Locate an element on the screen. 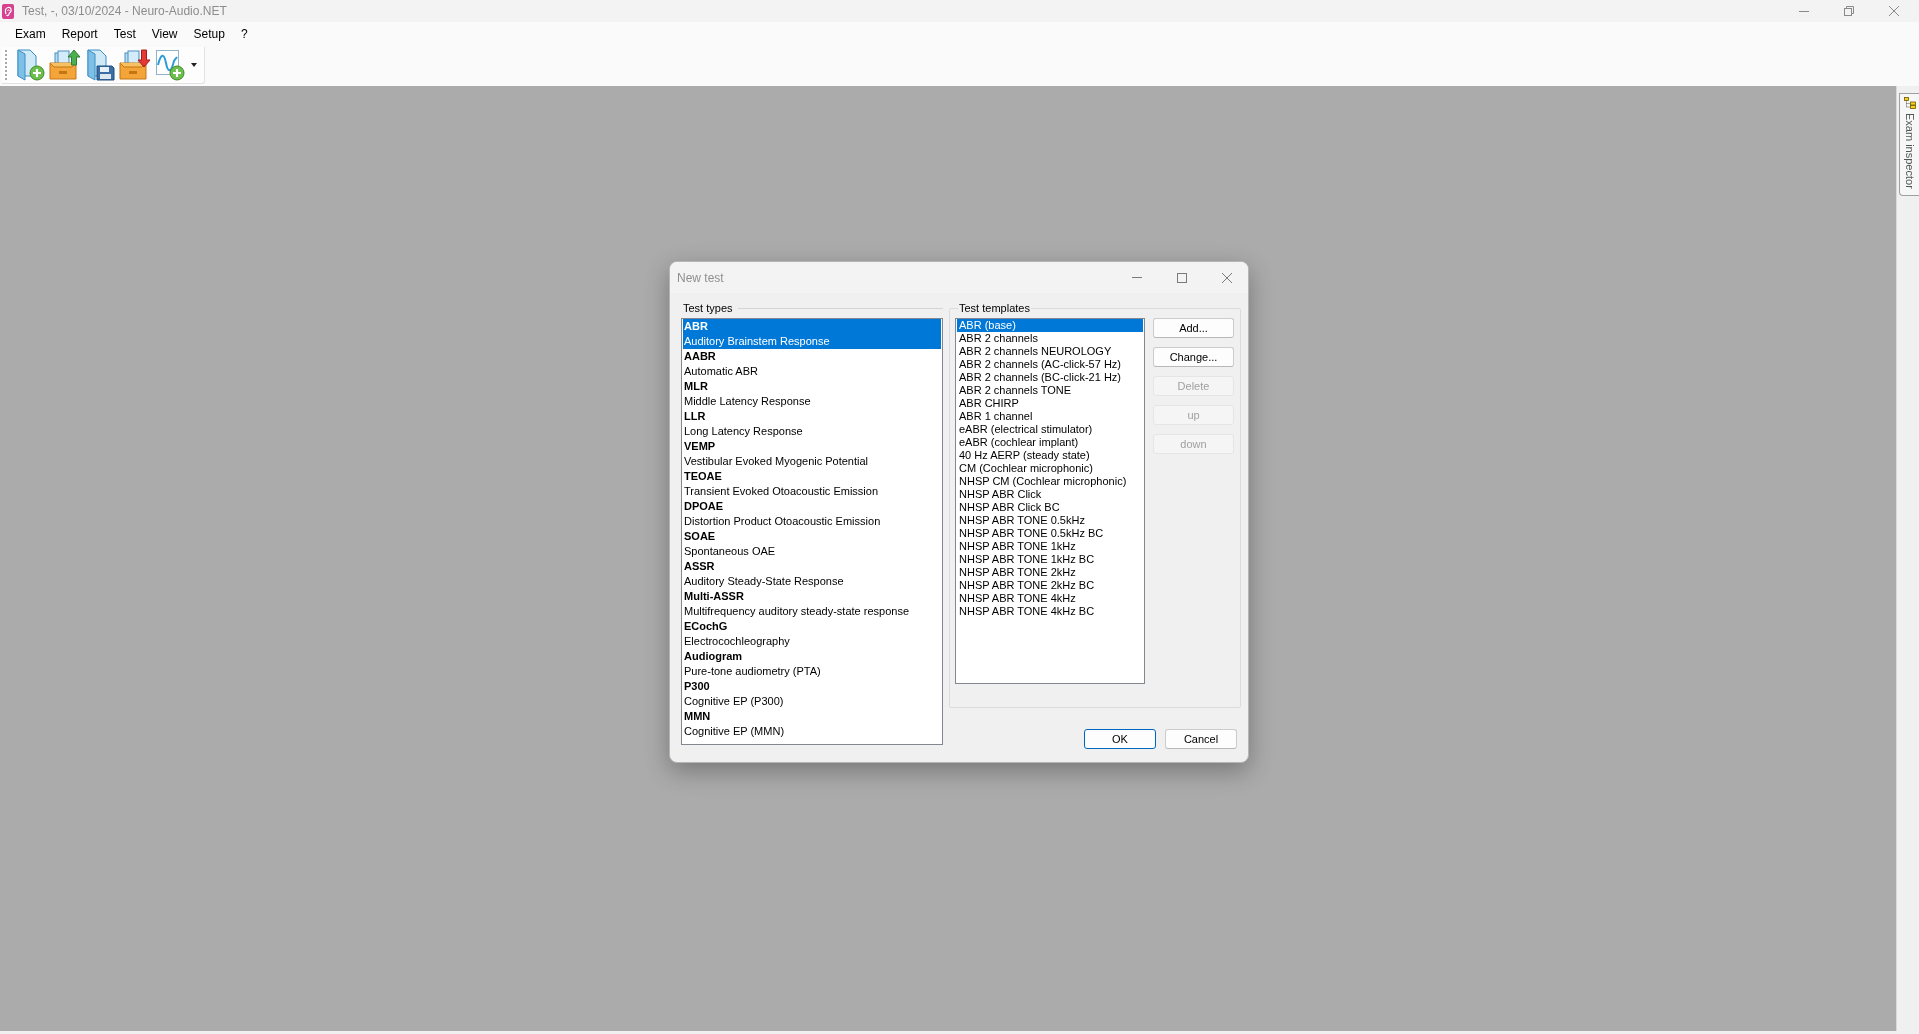 The height and width of the screenshot is (1034, 1919). template-item: 40 Hz AERP (steady state) is located at coordinates (1050, 455).